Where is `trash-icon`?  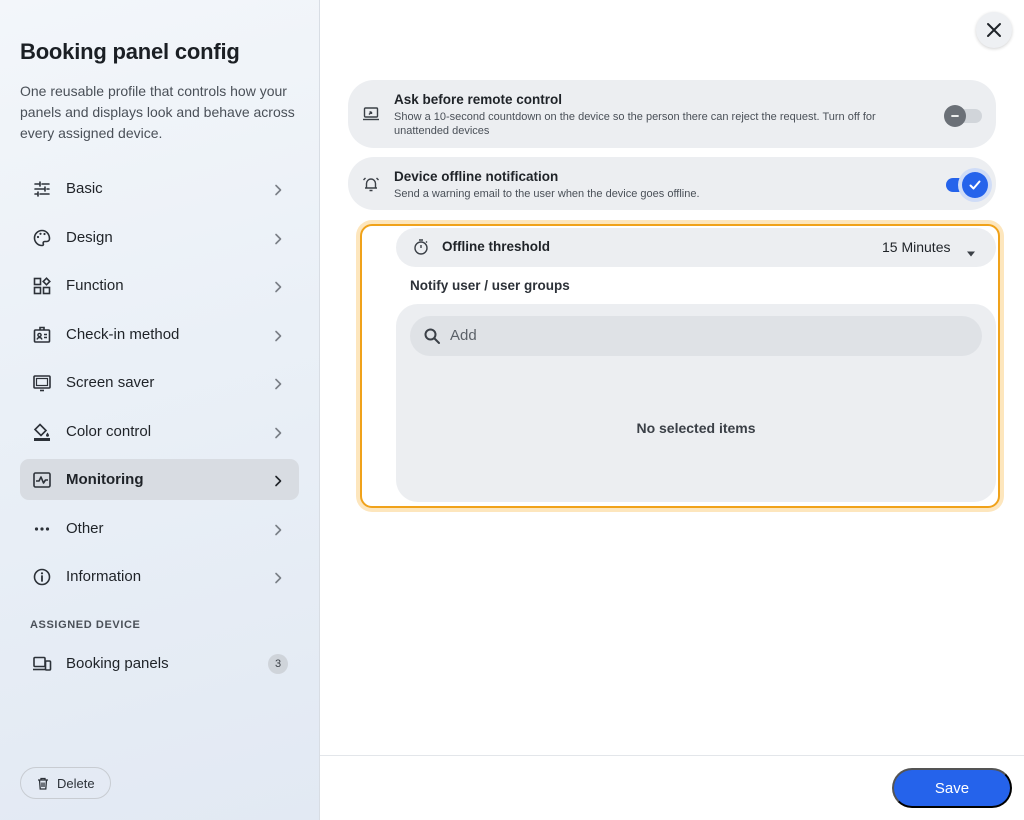 trash-icon is located at coordinates (43, 783).